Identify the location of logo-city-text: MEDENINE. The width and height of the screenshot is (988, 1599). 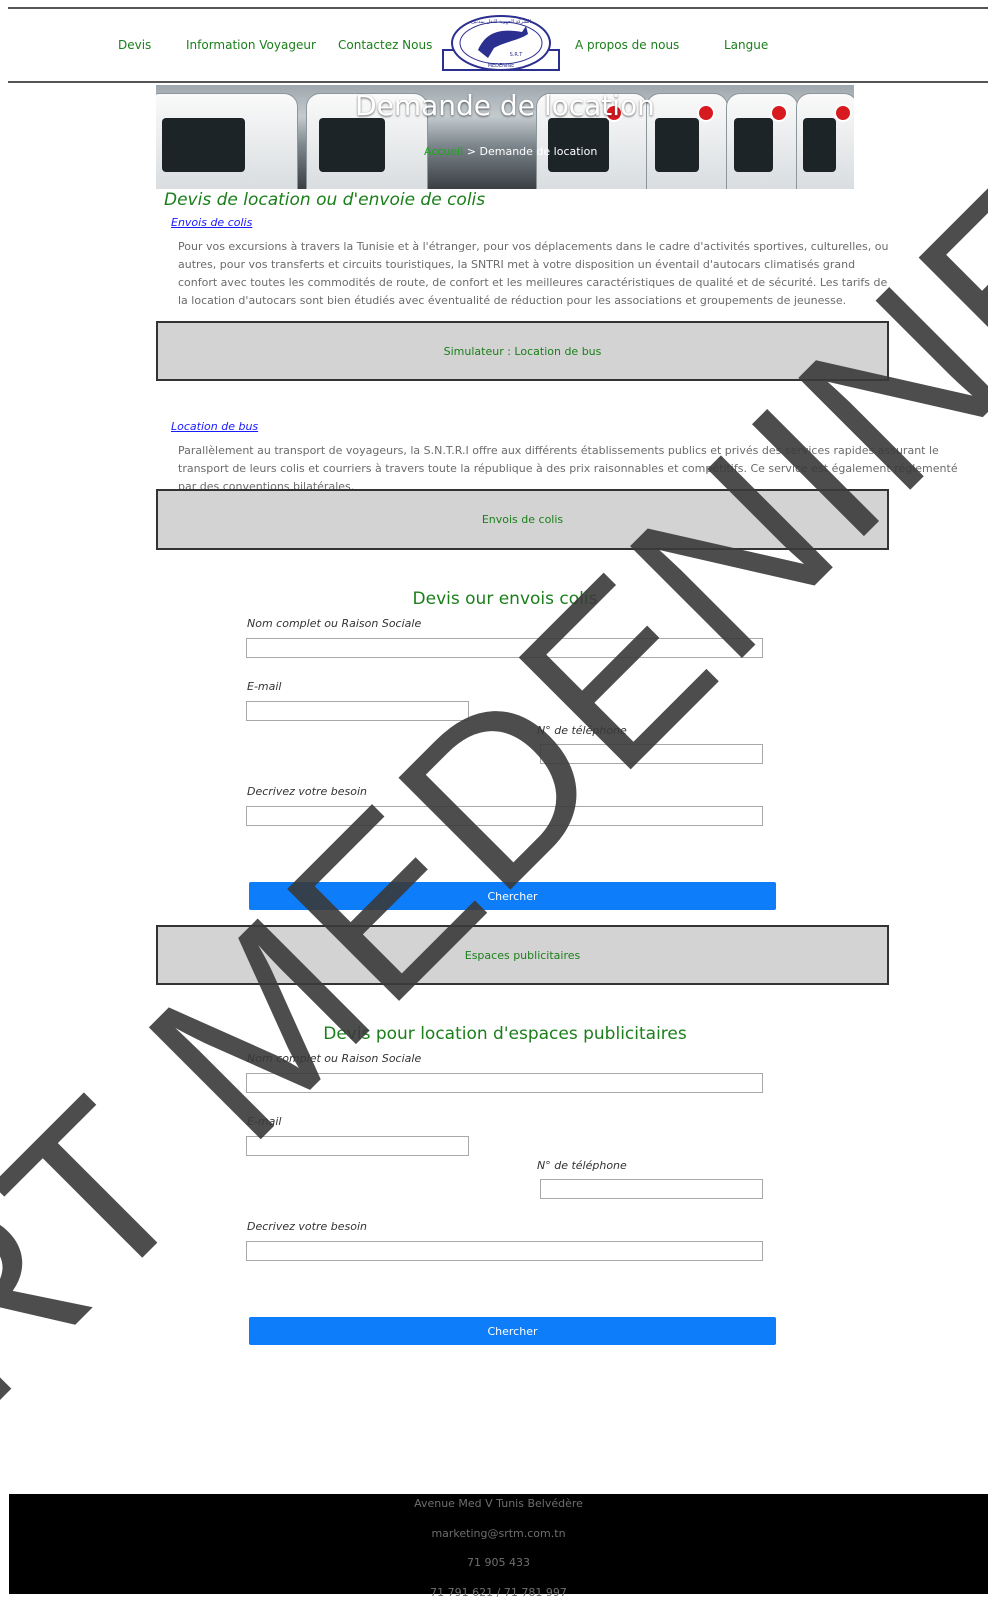
(501, 66).